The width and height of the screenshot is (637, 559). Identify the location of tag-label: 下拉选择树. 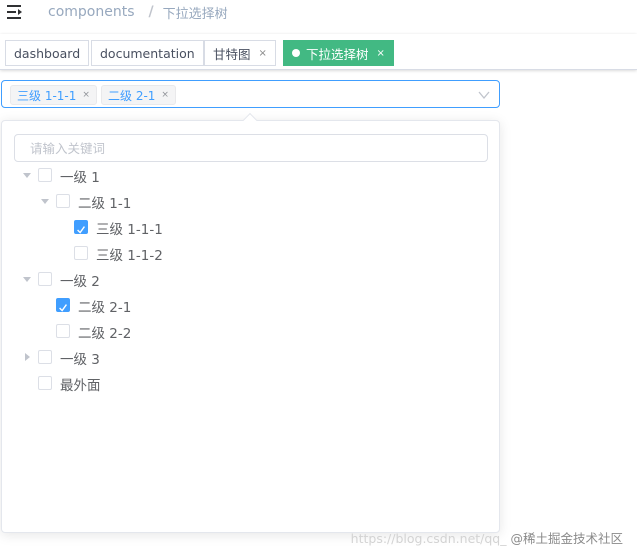
(337, 54).